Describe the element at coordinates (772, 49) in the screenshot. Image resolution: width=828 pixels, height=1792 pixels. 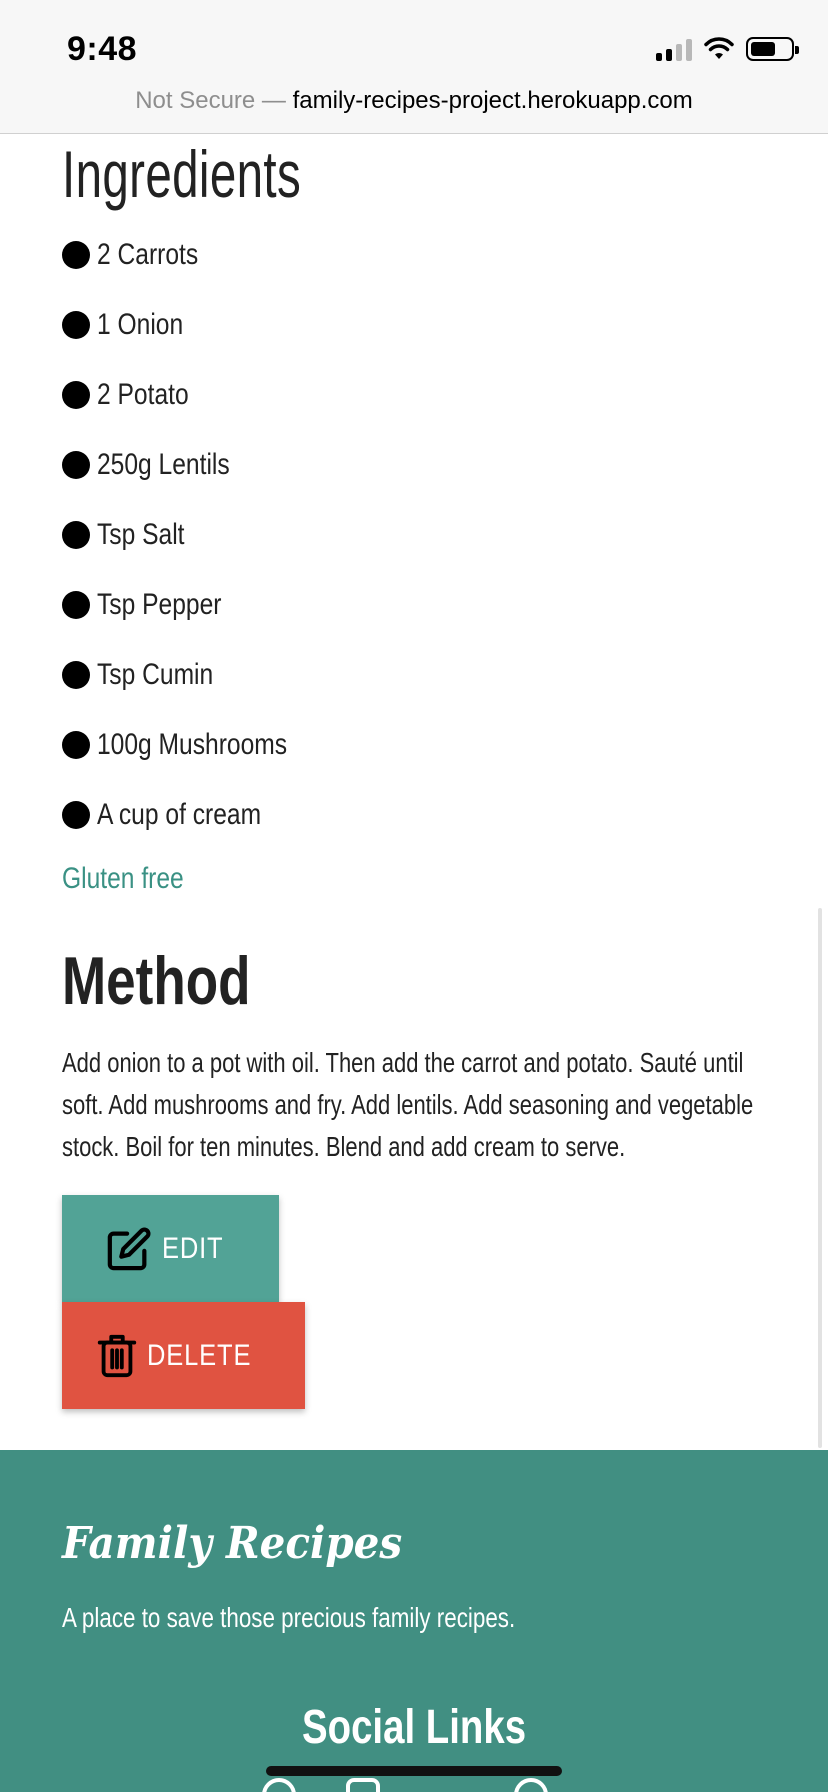
I see `battery-icon` at that location.